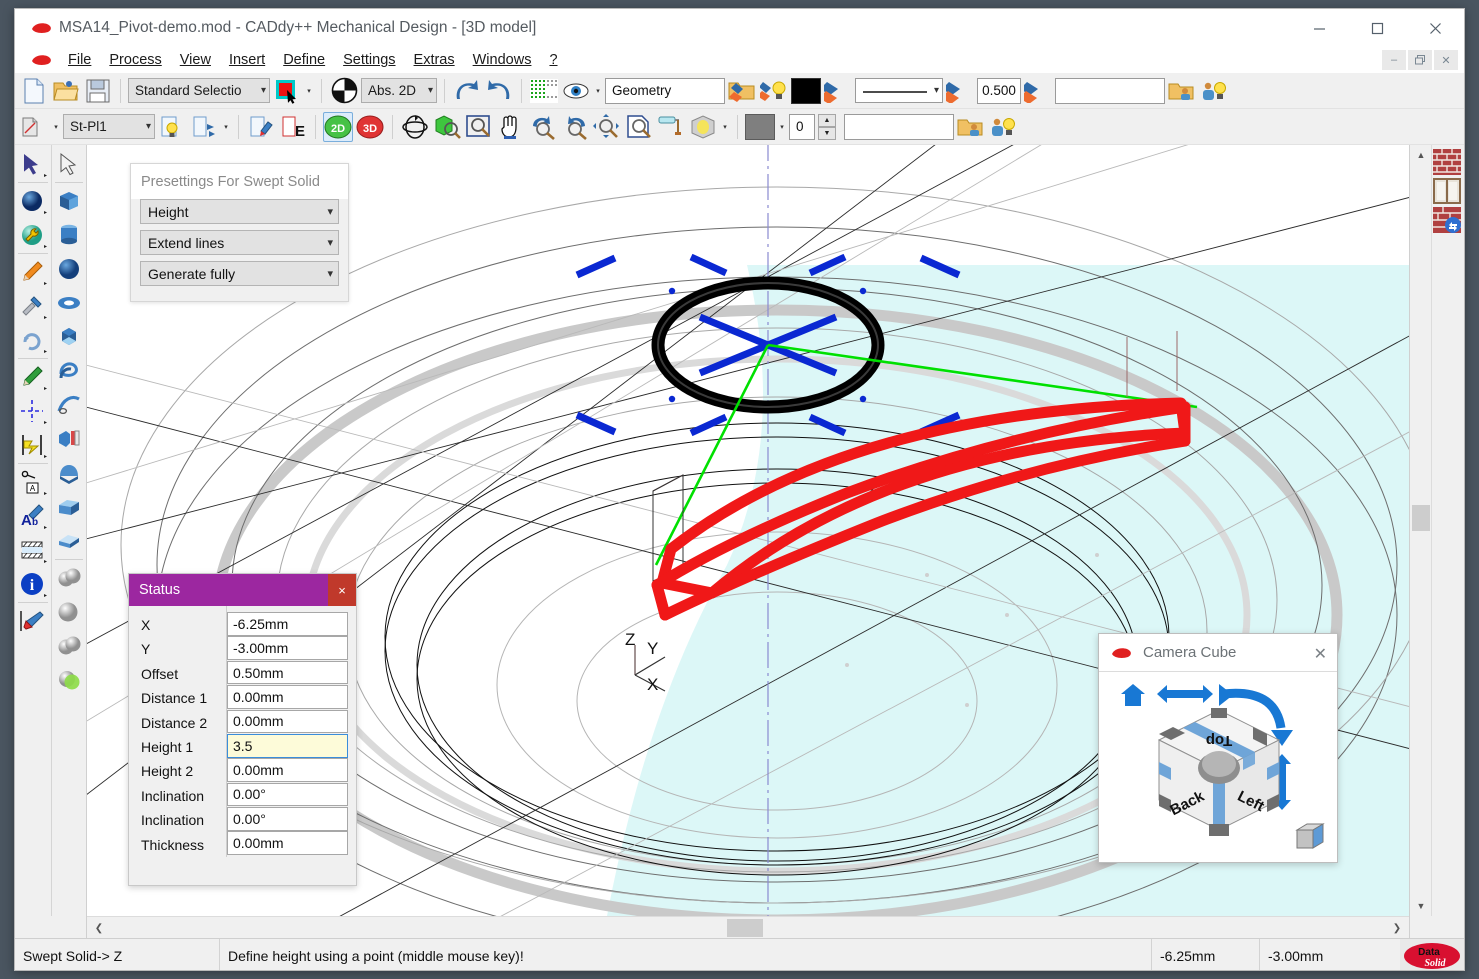 This screenshot has width=1479, height=979. I want to click on status-field-offset: 0.50mm, so click(287, 672).